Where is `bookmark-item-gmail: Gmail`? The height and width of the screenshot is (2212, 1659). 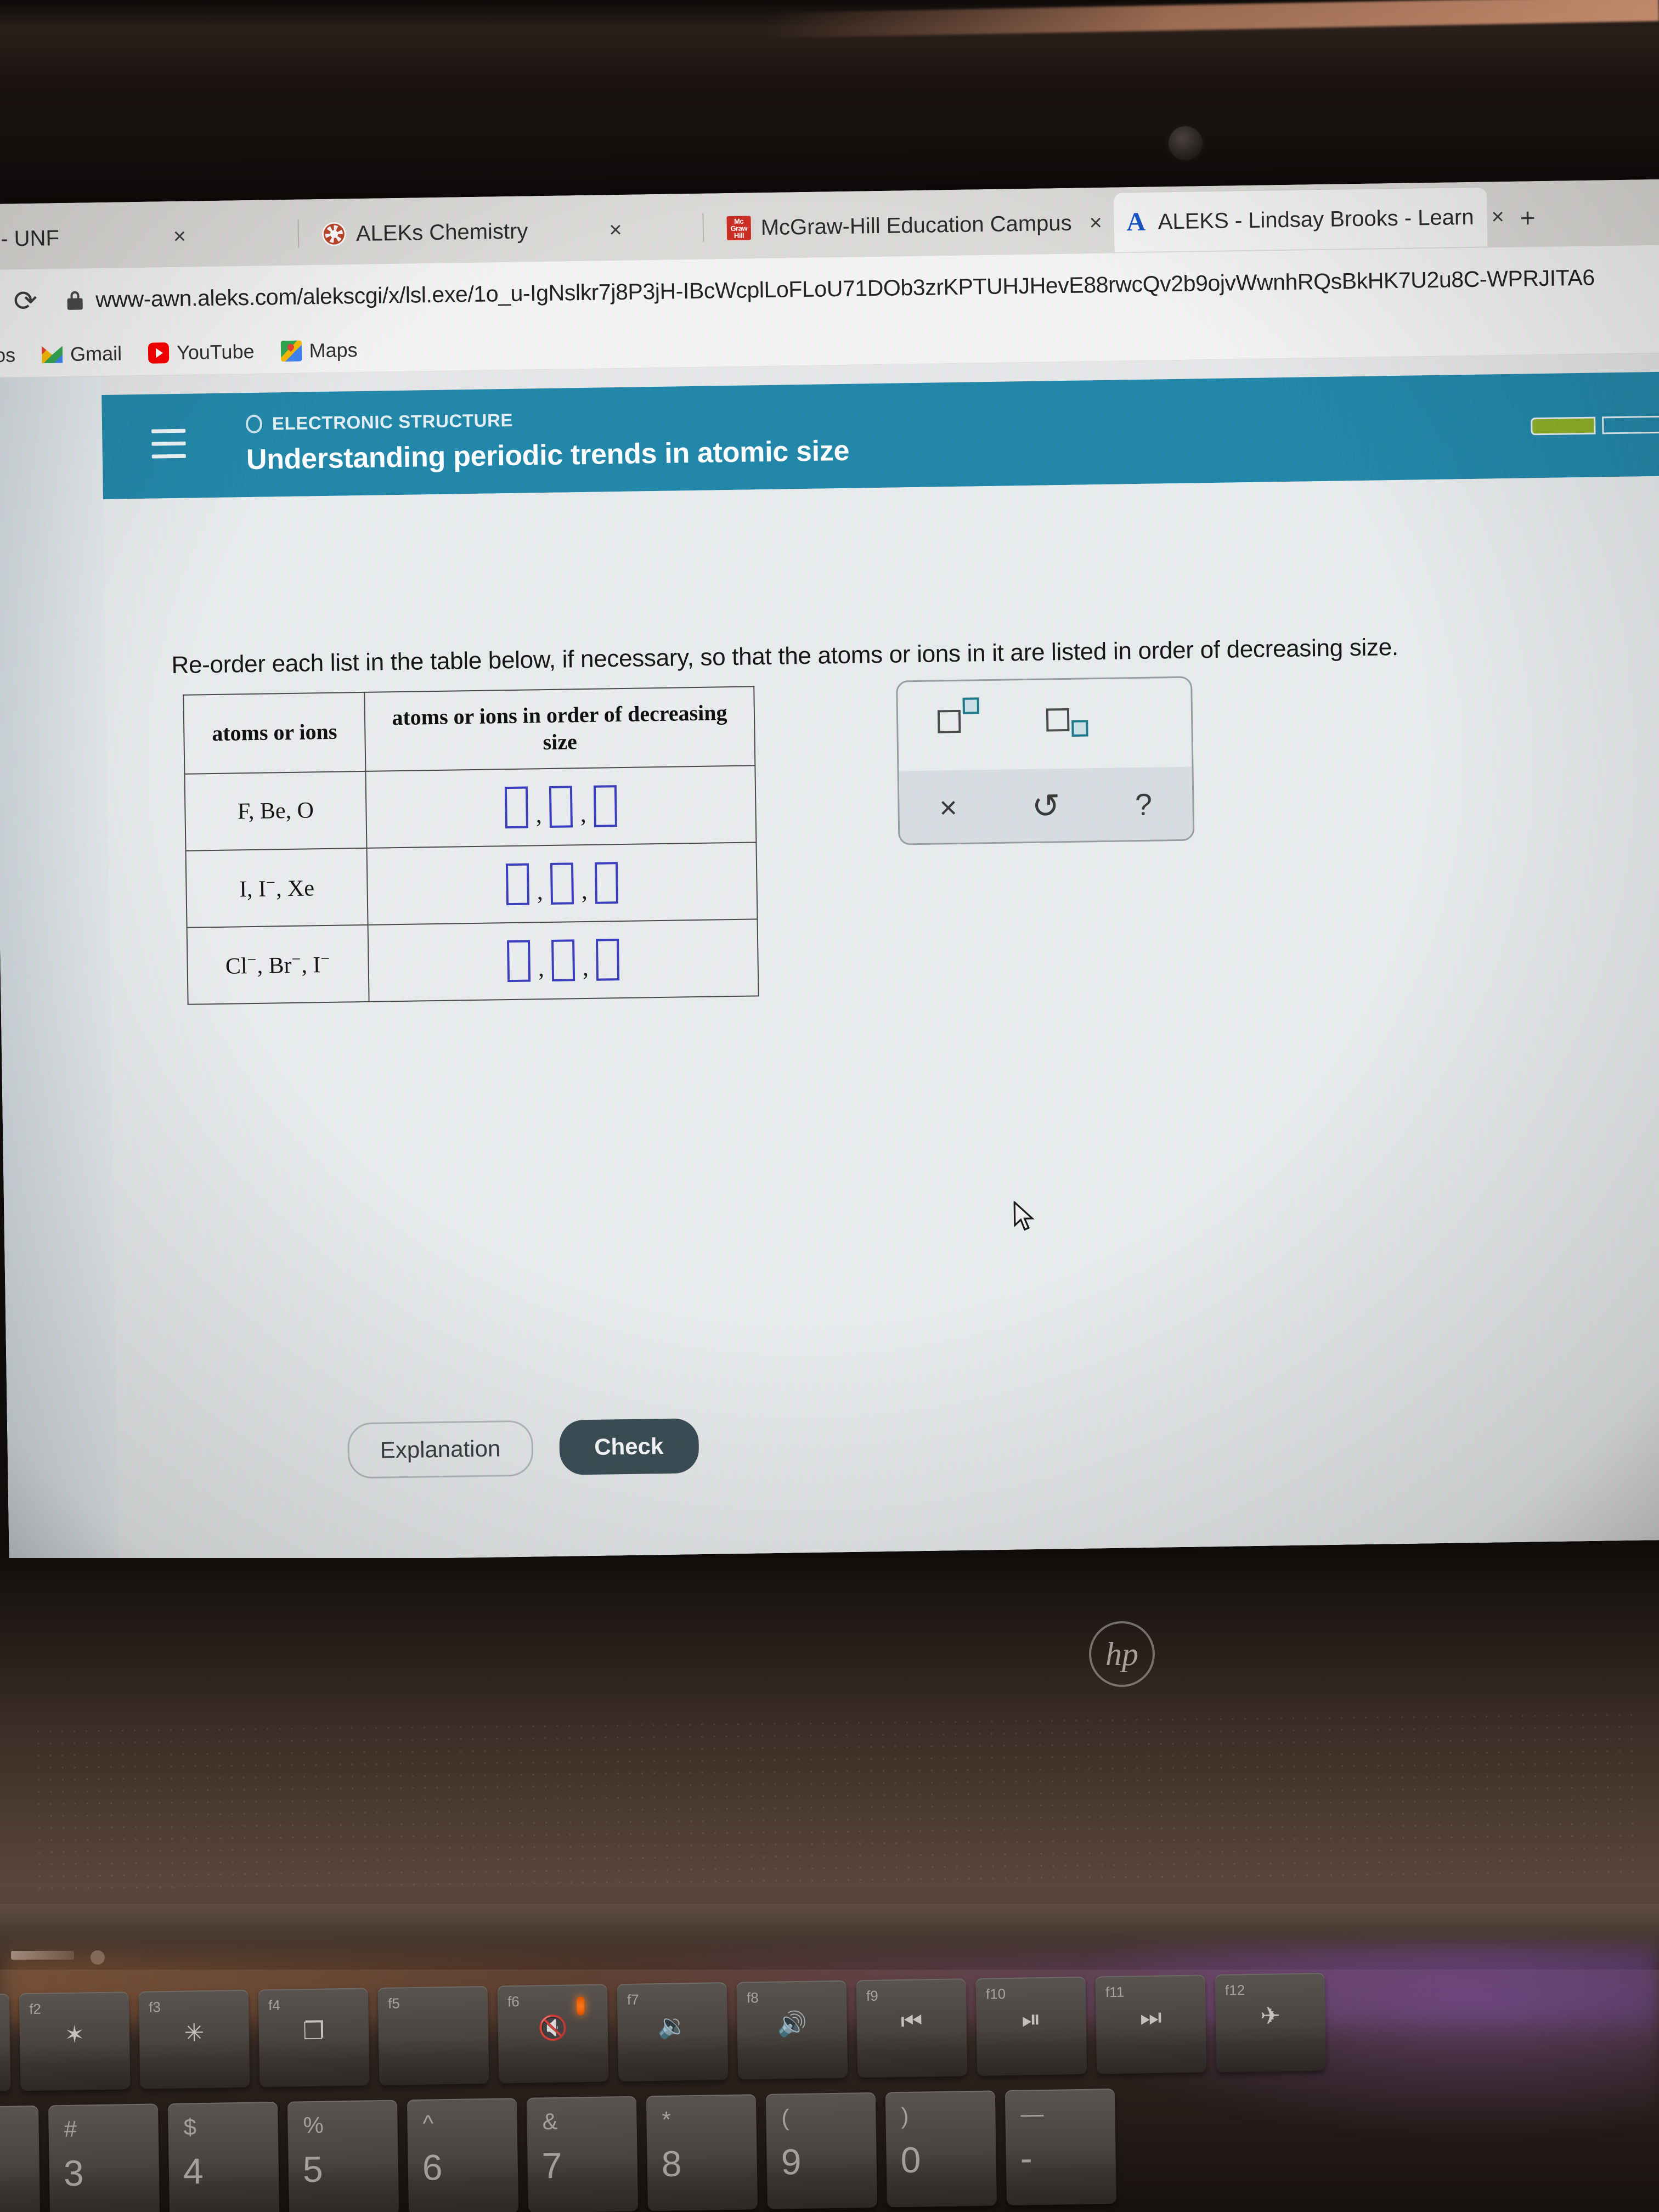 bookmark-item-gmail: Gmail is located at coordinates (82, 354).